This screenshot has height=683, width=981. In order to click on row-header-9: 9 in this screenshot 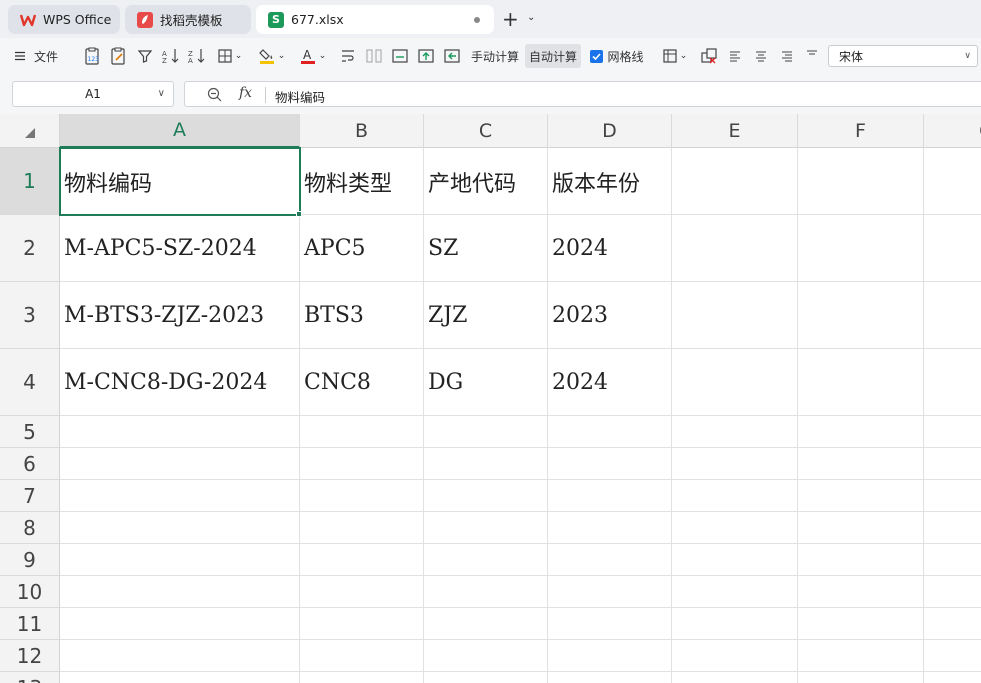, I will do `click(30, 560)`.